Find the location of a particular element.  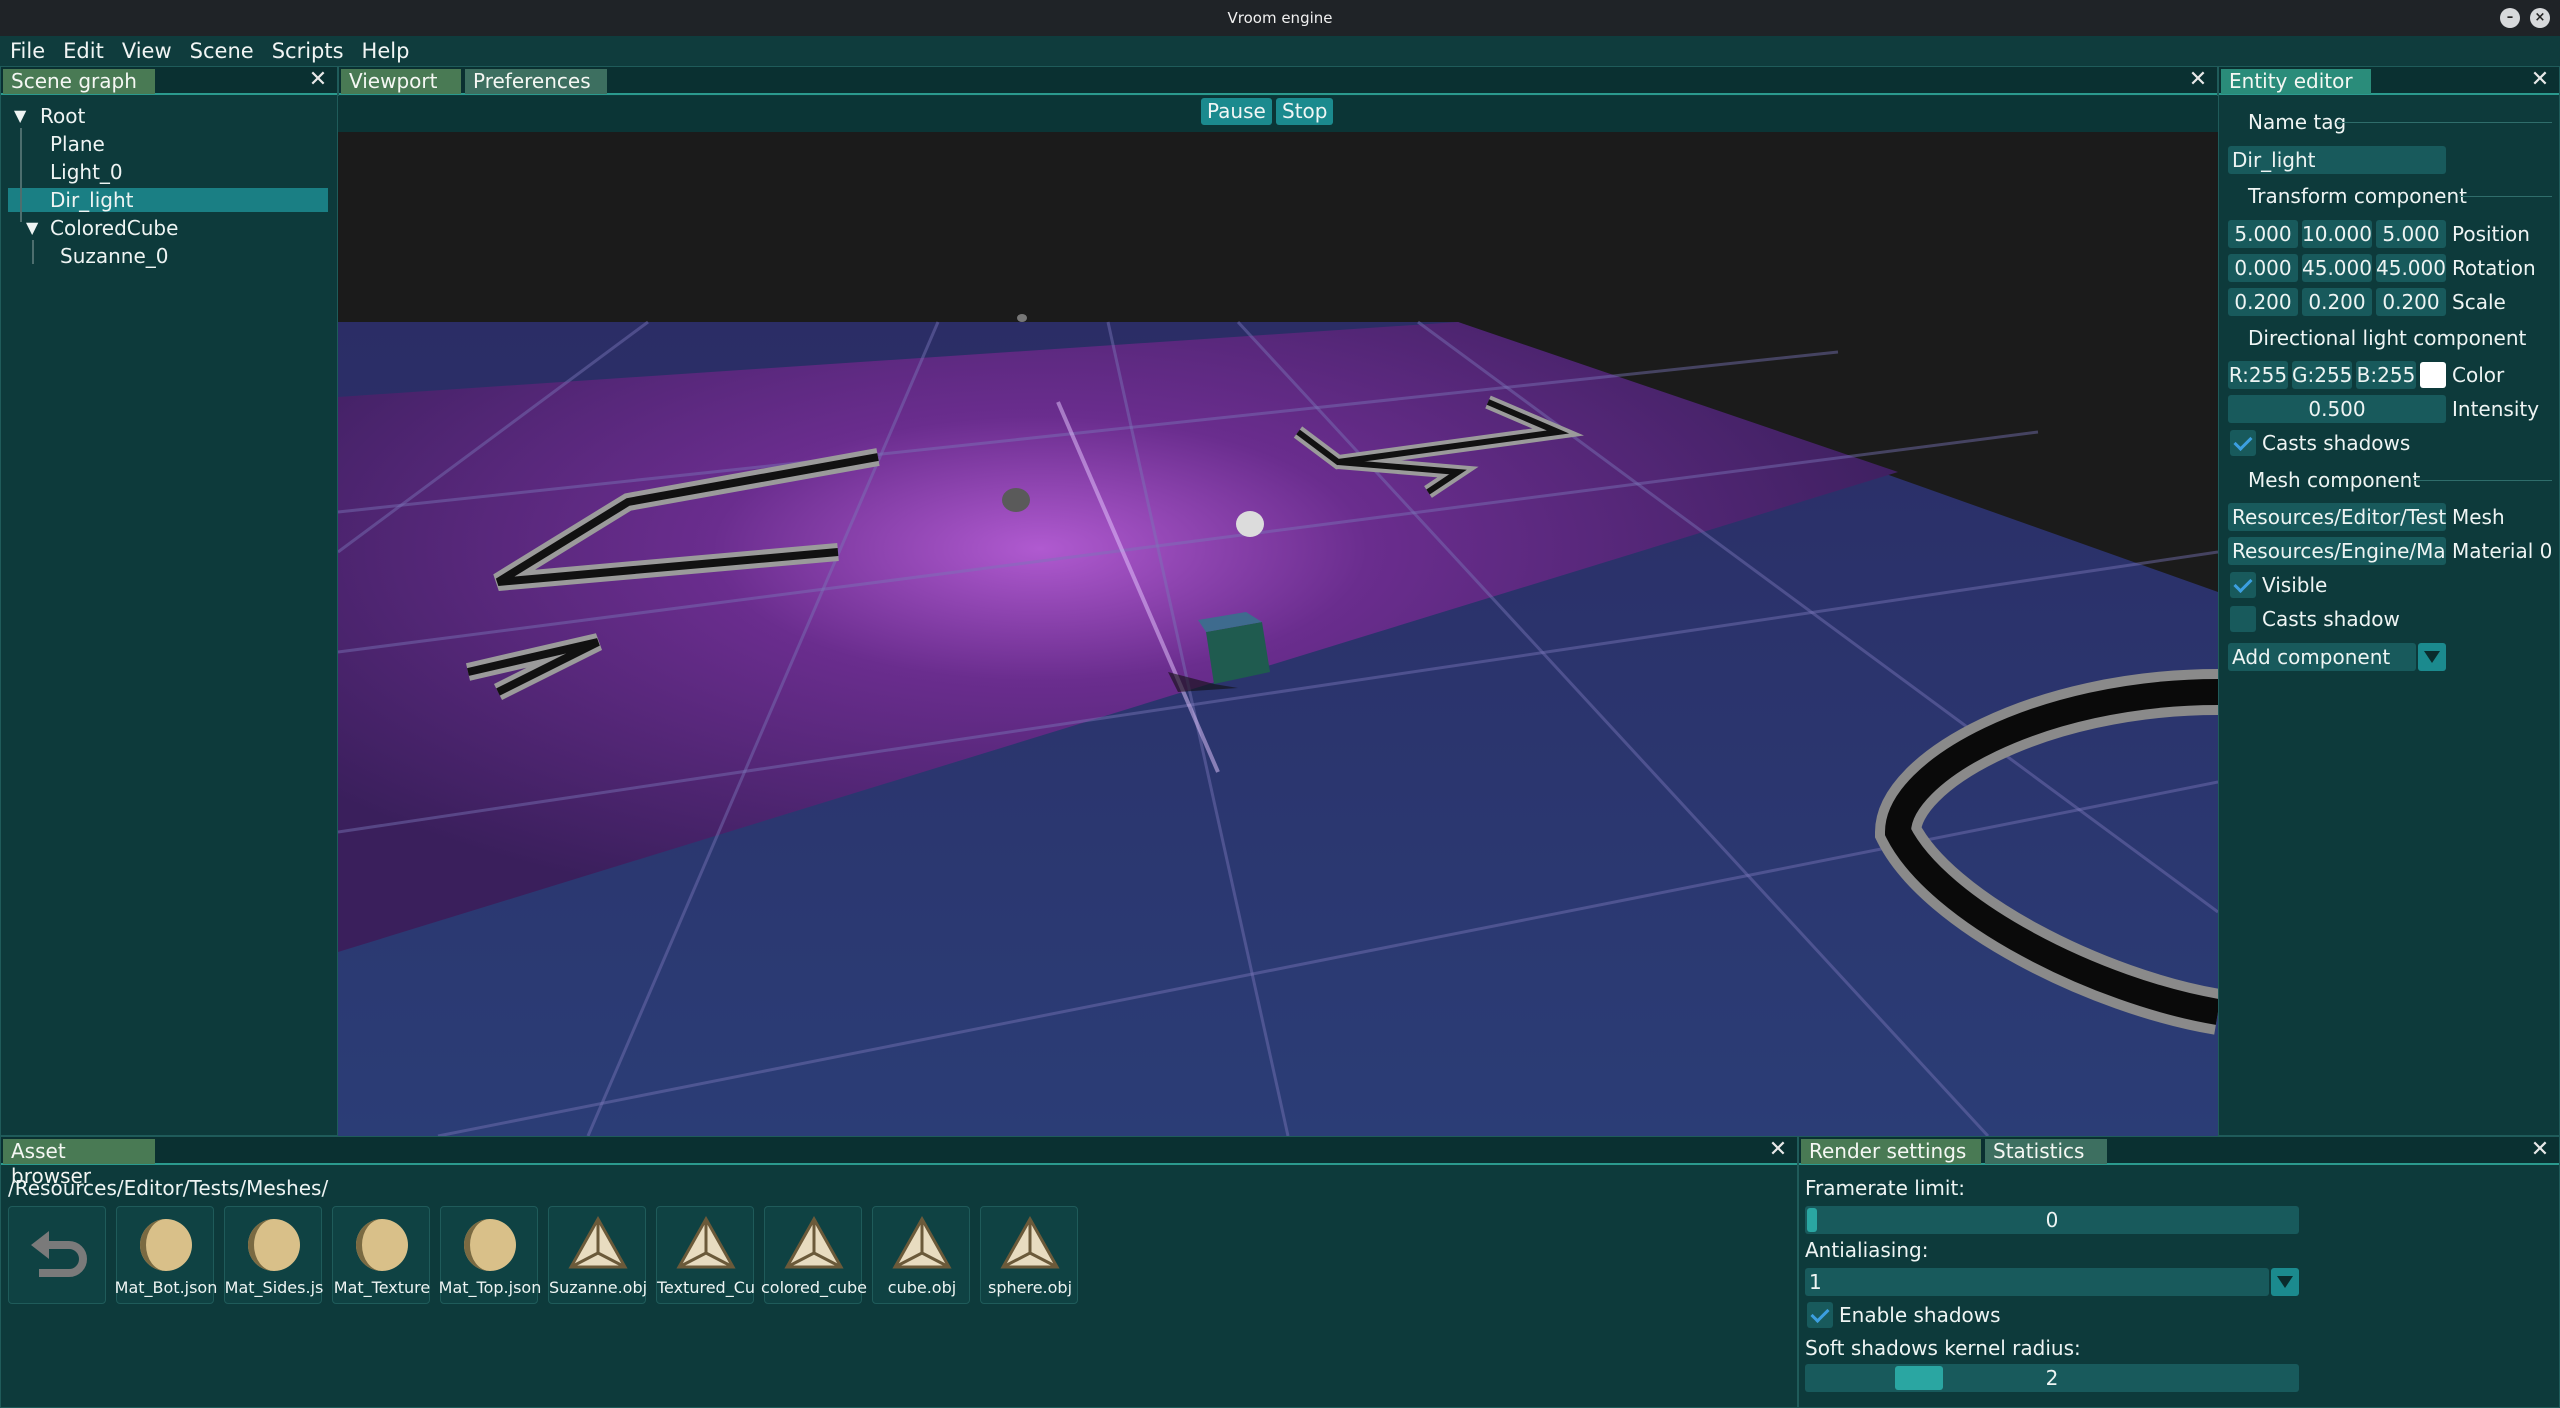

casts-shadows-label: Casts shadows is located at coordinates (2336, 443).